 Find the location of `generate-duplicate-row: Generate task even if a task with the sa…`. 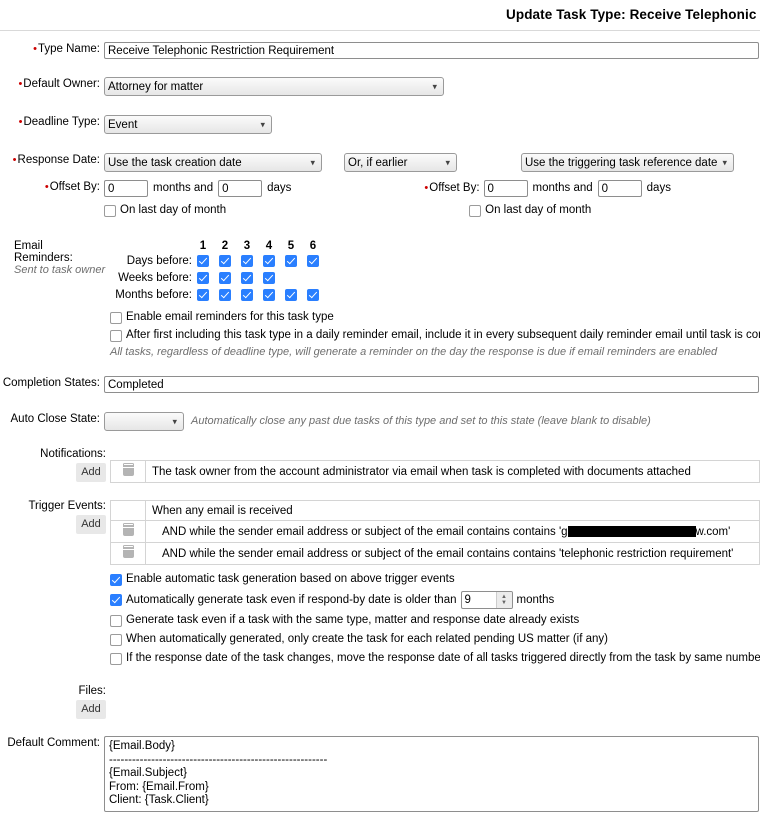

generate-duplicate-row: Generate task even if a task with the sa… is located at coordinates (435, 620).